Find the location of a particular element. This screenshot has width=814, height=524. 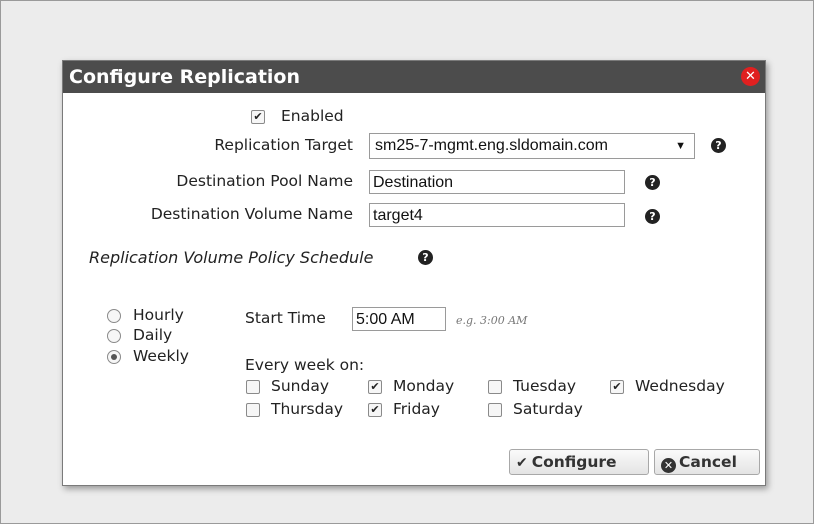

close-icon: ✕ is located at coordinates (750, 76).